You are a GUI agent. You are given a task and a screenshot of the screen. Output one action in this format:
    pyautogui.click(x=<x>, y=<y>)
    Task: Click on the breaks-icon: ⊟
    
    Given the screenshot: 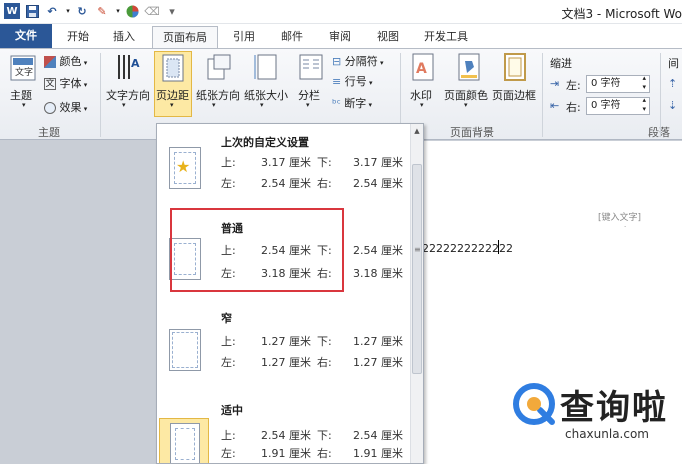 What is the action you would take?
    pyautogui.click(x=337, y=61)
    